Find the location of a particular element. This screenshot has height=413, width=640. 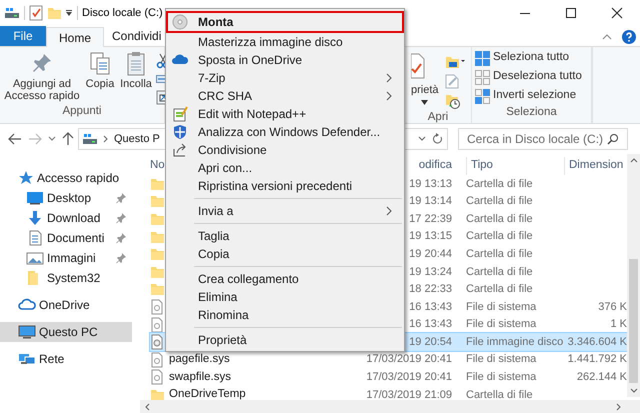

group-label: Seleziona is located at coordinates (531, 112).